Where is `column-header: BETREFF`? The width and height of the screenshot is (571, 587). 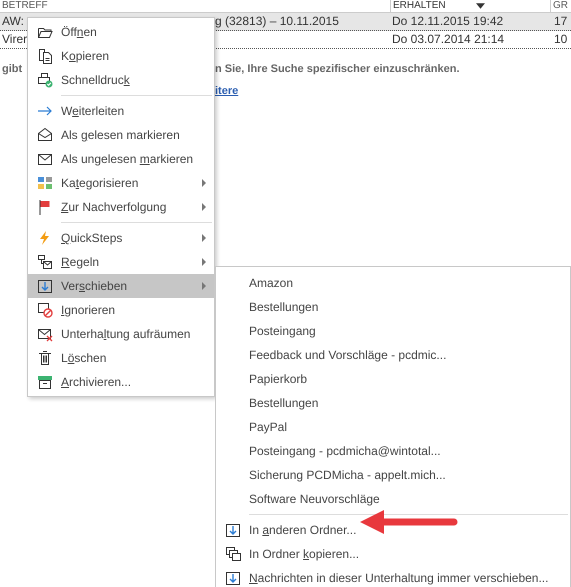
column-header: BETREFF is located at coordinates (25, 6).